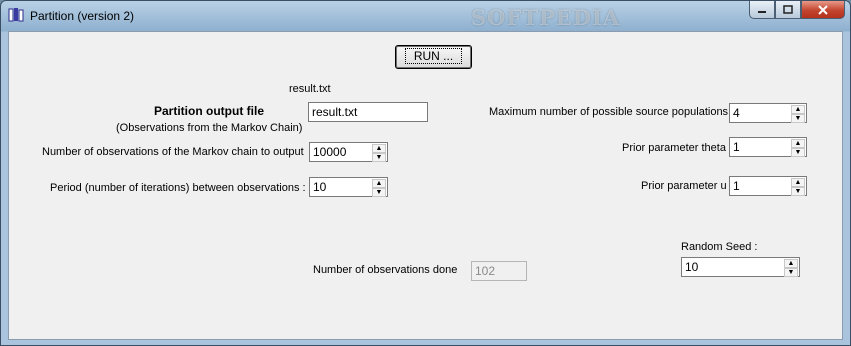 The image size is (851, 346). I want to click on max-populations-field: 4 ▲ ▼, so click(768, 113).